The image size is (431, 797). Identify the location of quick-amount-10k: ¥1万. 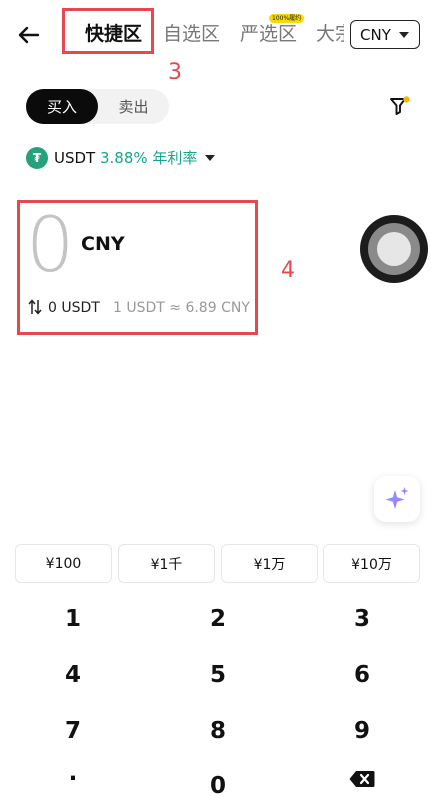
(269, 563).